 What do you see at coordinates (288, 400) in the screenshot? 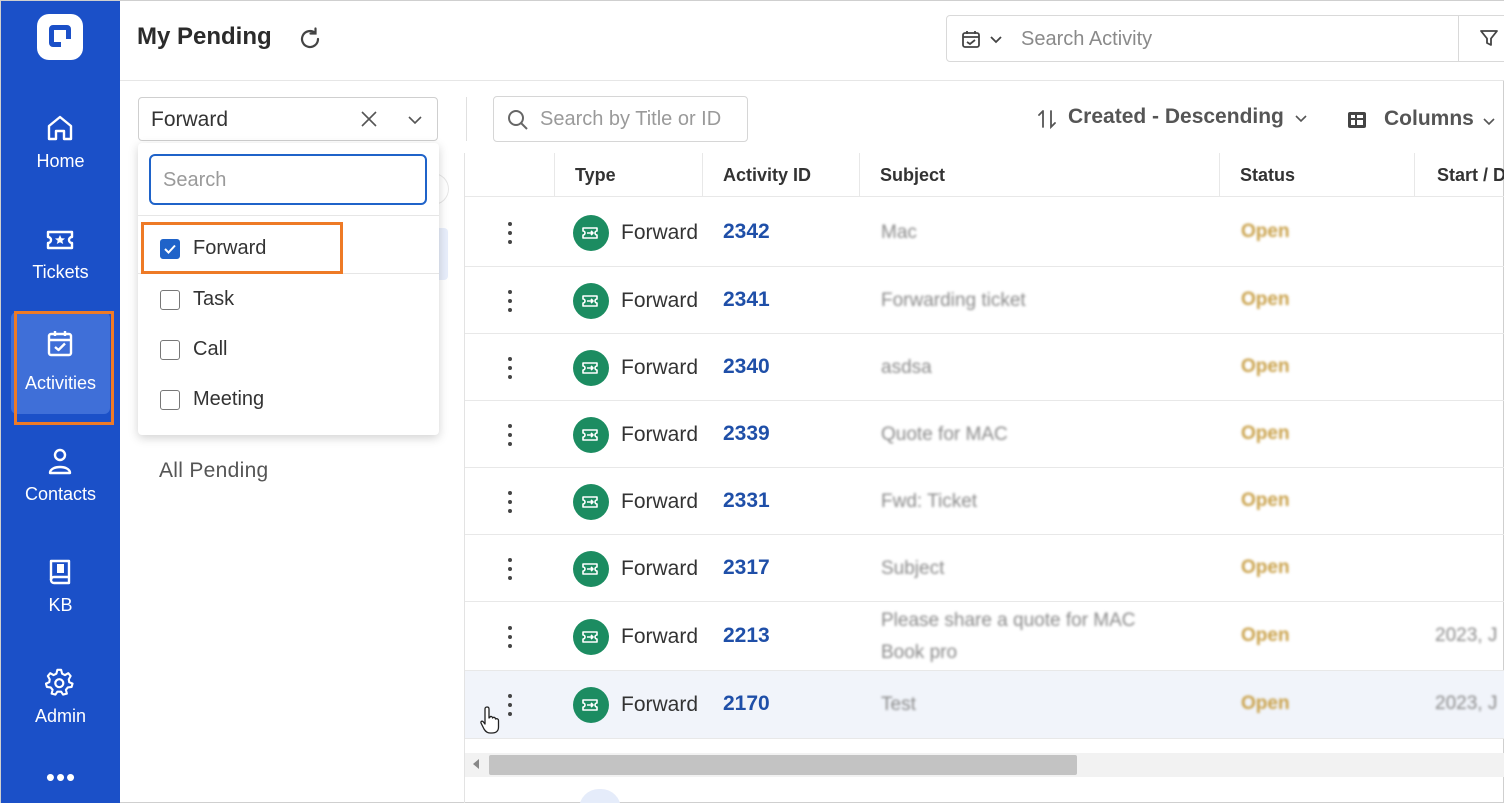
I see `option-meeting: Meeting` at bounding box center [288, 400].